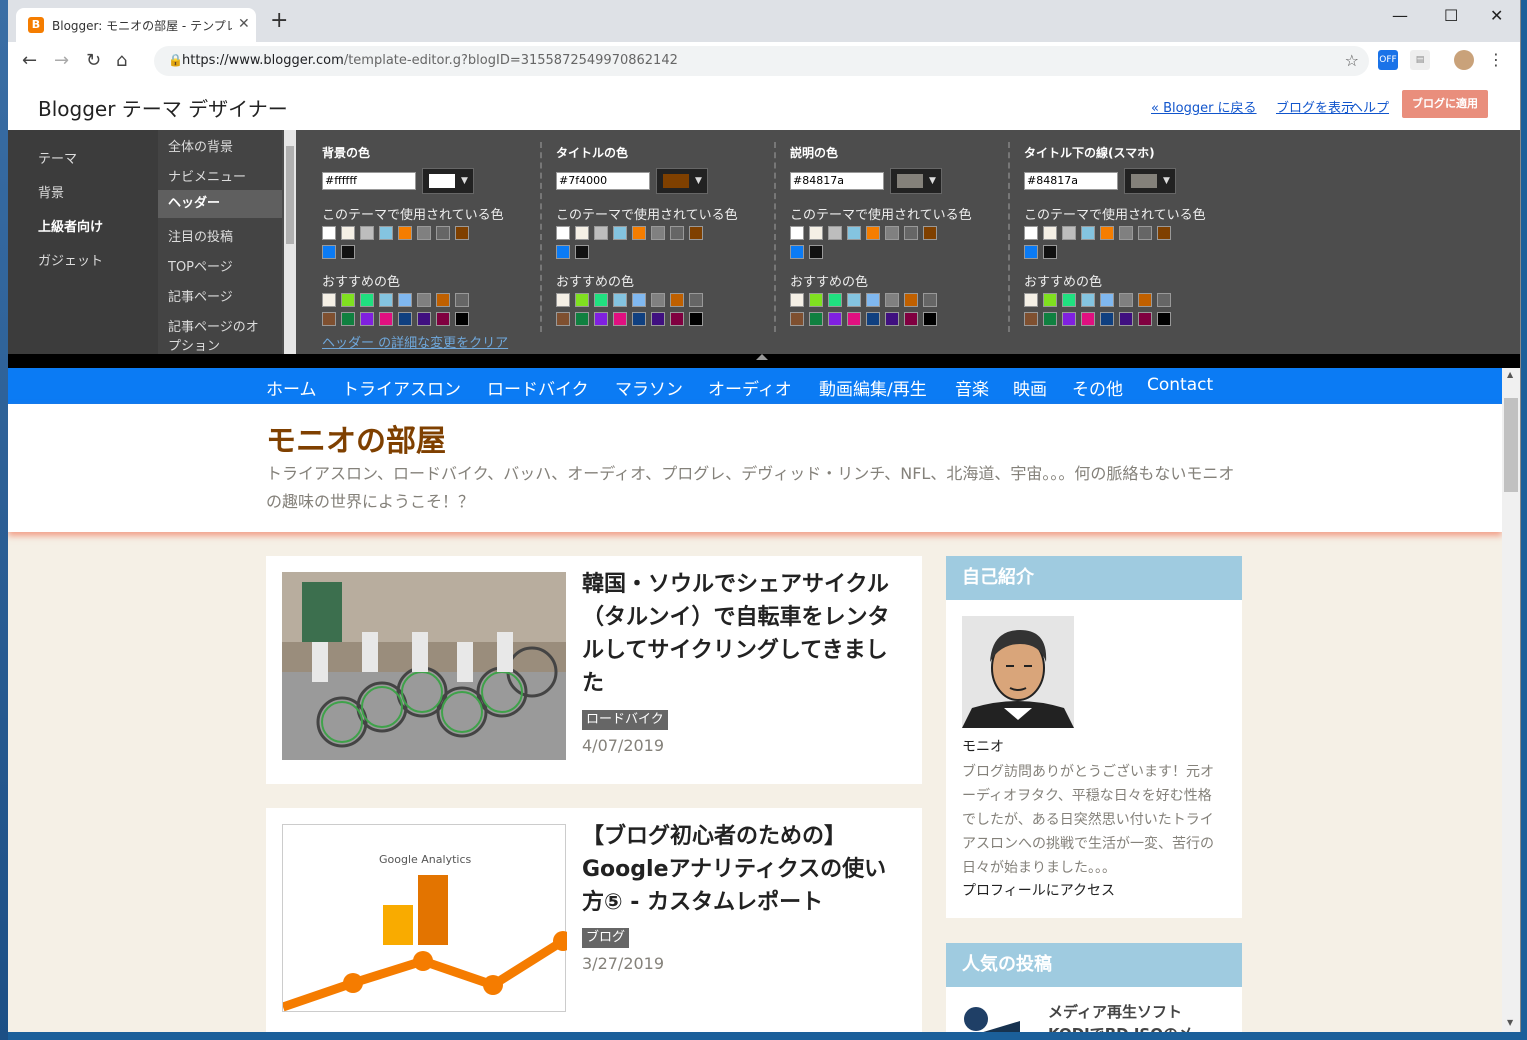  I want to click on maximize-icon: ☐, so click(1451, 15).